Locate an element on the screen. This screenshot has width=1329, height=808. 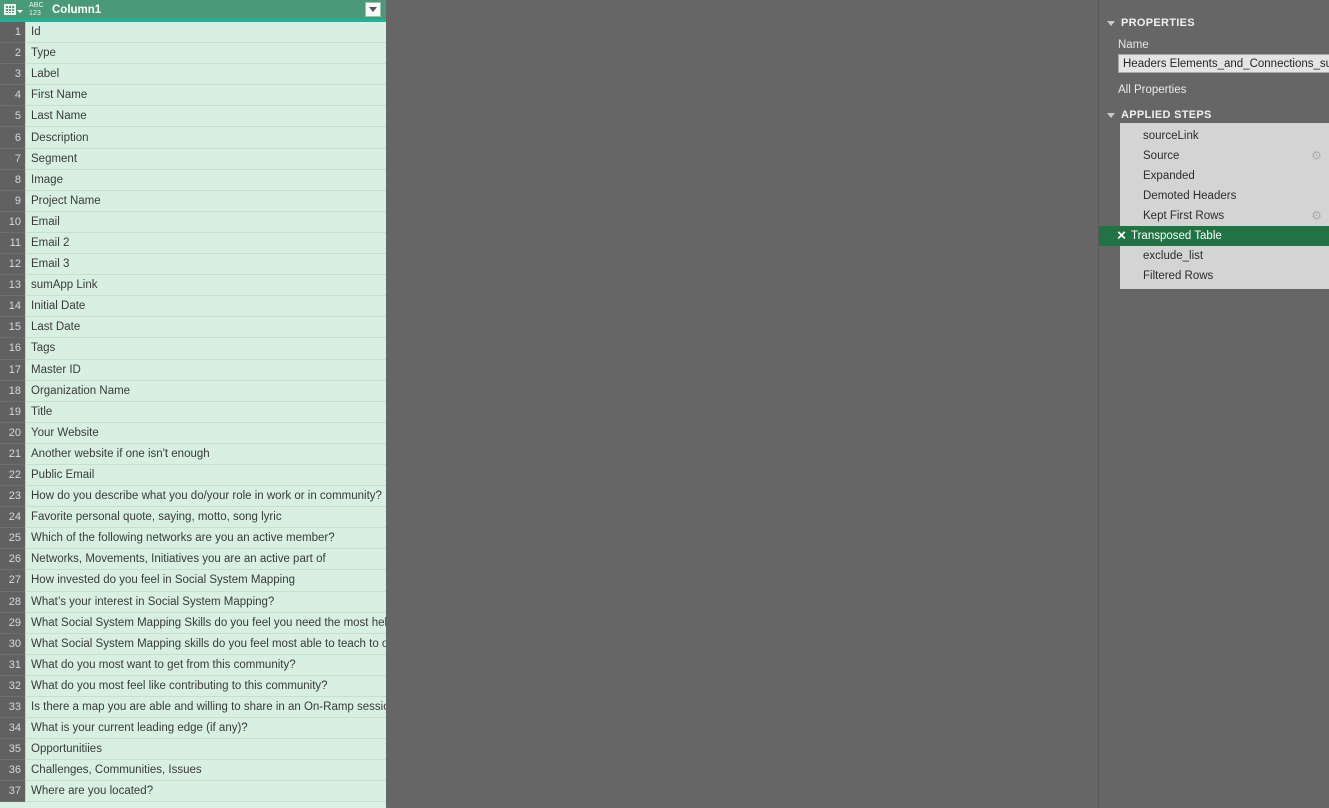
table-row: 9 Project Name is located at coordinates (193, 201).